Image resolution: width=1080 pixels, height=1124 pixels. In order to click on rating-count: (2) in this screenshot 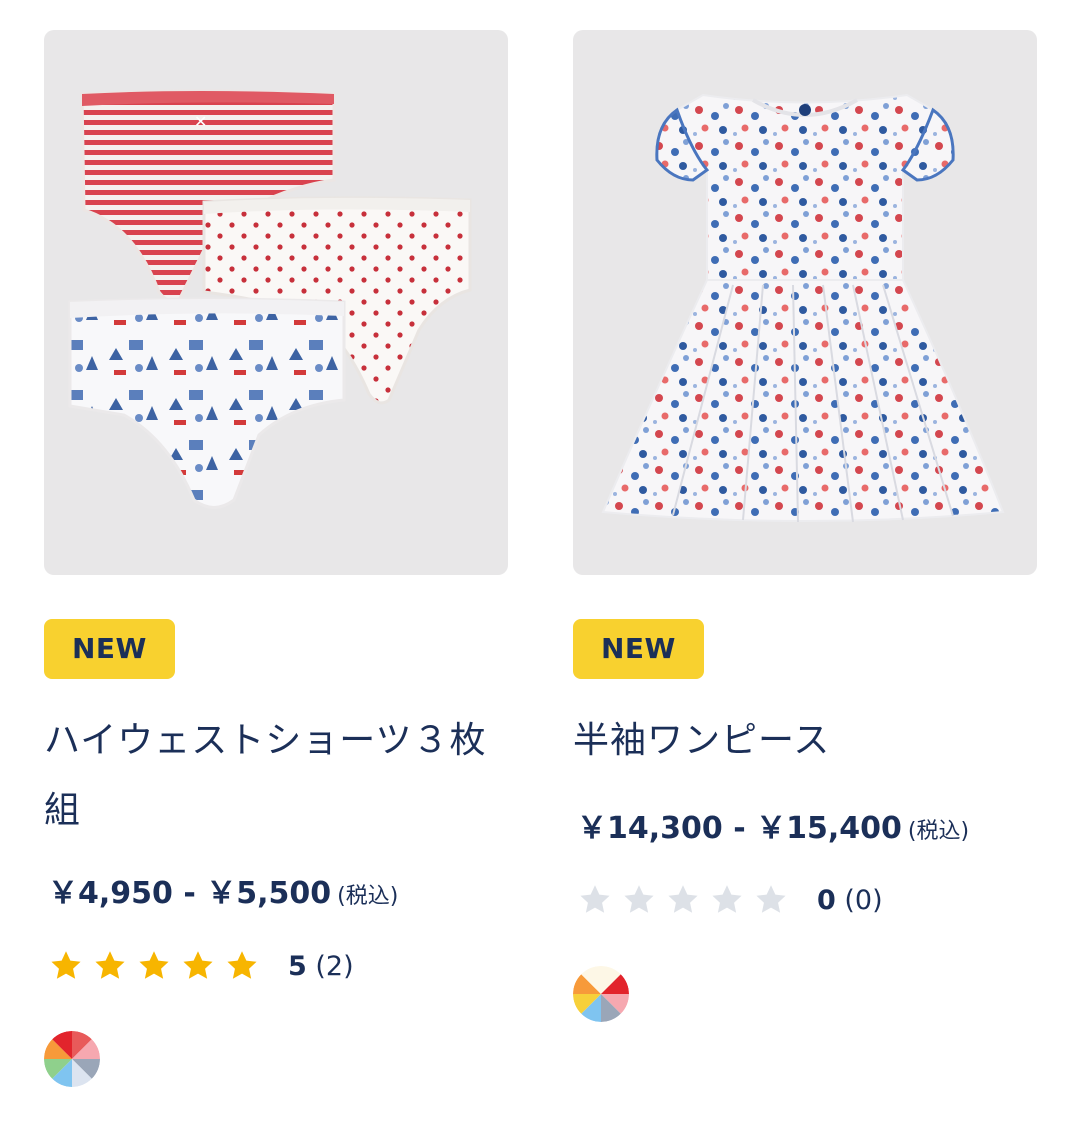, I will do `click(334, 966)`.